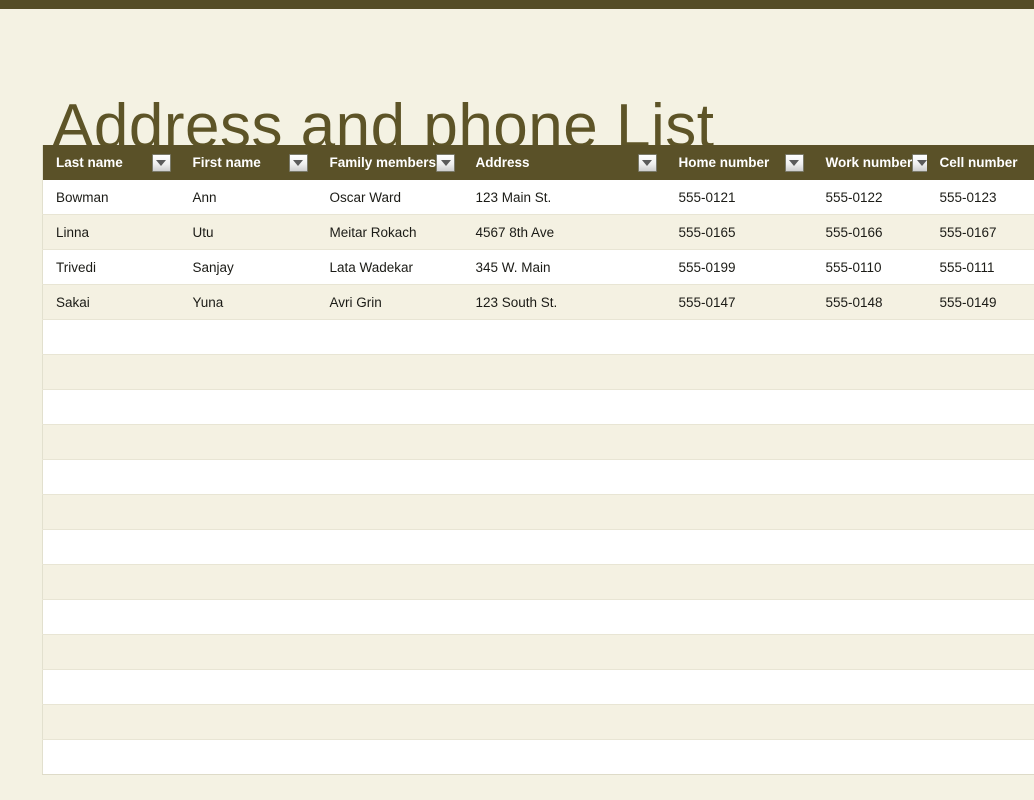 The width and height of the screenshot is (1034, 800). I want to click on cell-first_name: Yuna, so click(248, 302).